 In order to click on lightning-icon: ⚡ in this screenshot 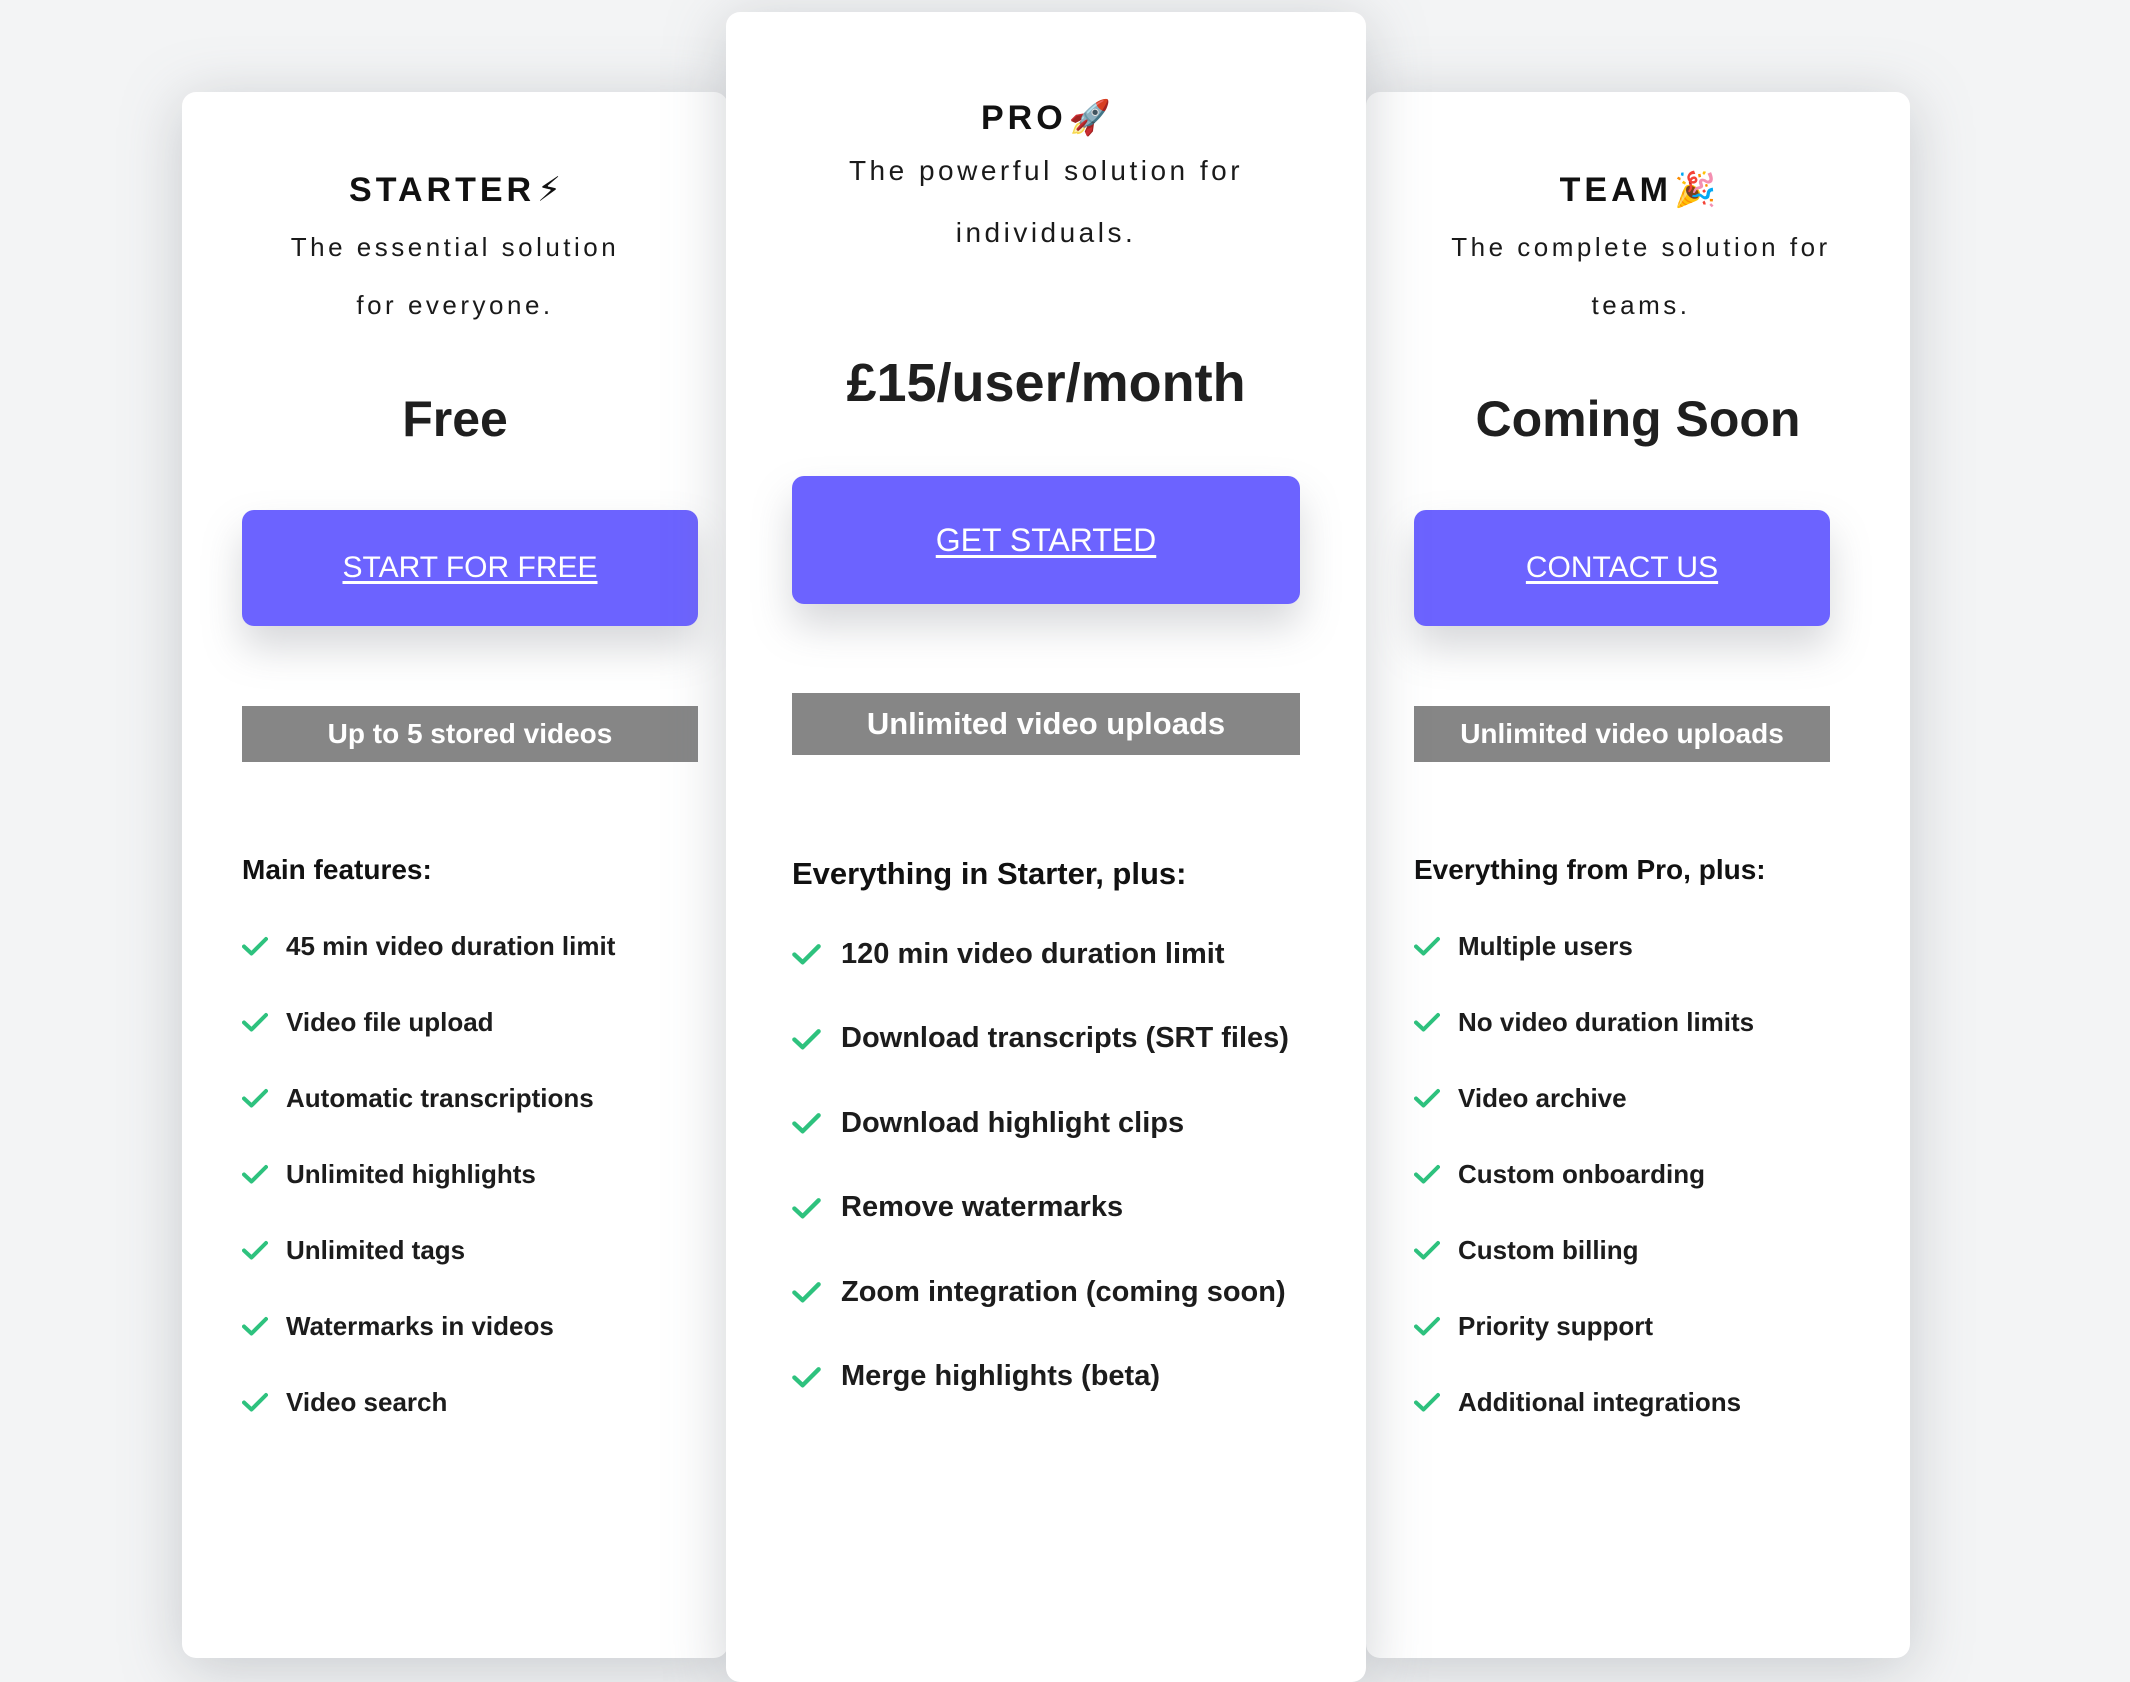, I will do `click(549, 190)`.